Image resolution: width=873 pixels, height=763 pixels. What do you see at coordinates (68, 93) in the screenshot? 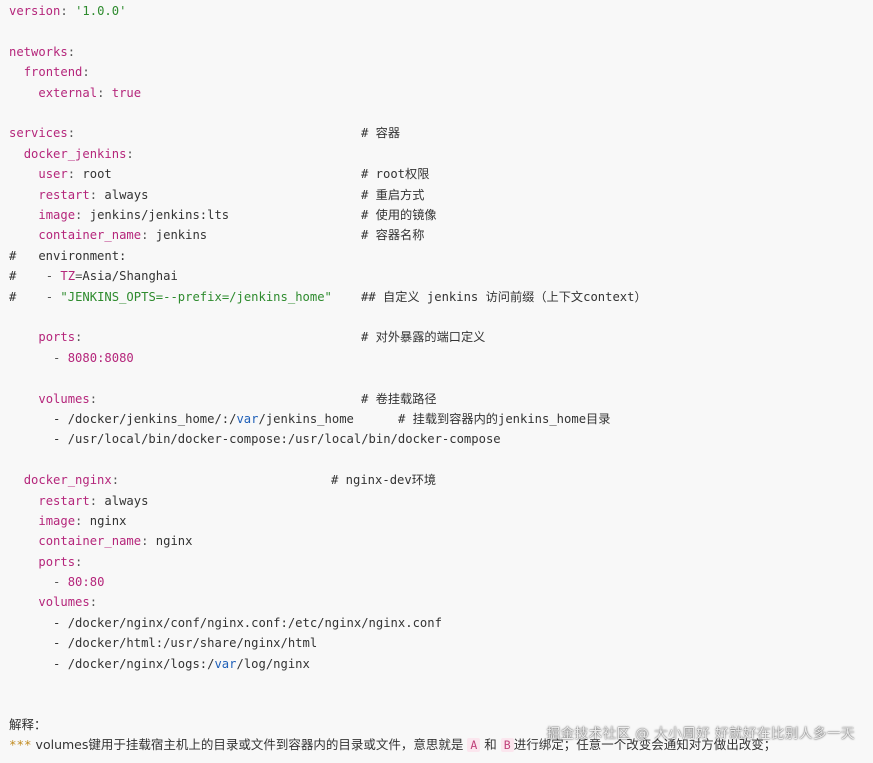
I see `yaml-key: external` at bounding box center [68, 93].